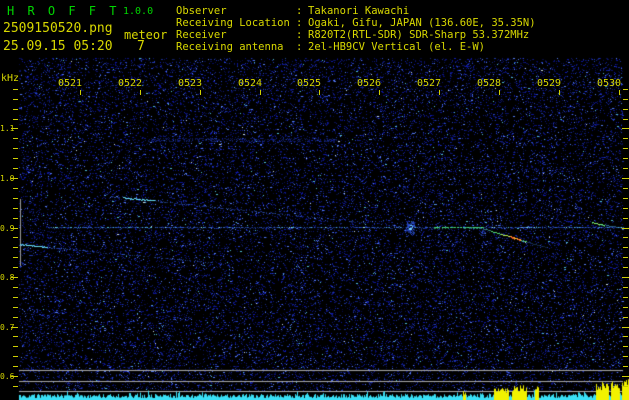 The height and width of the screenshot is (400, 629). I want to click on x-axis-label: 0530, so click(609, 83).